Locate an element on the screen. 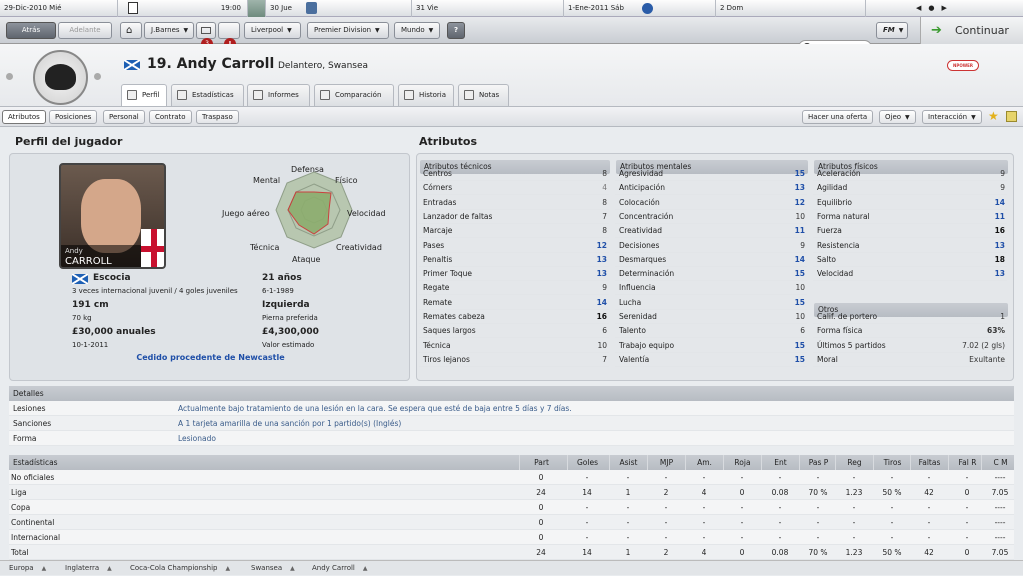 The height and width of the screenshot is (576, 1023). attribute-row: Pases 12 is located at coordinates (514, 246).